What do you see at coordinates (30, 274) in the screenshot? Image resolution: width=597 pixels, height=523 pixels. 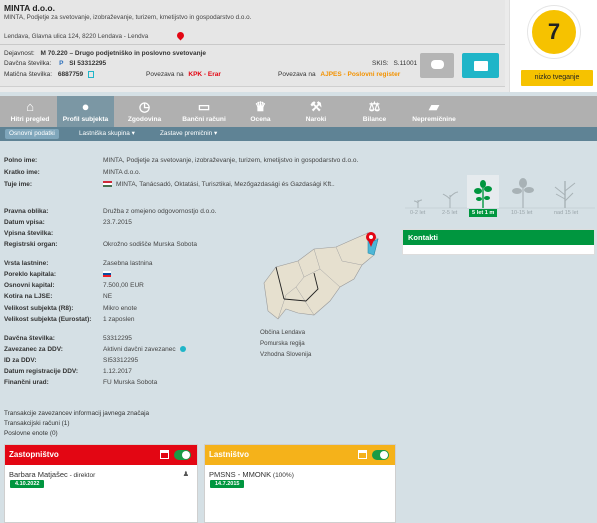 I see `poreklo-label: Poreklo kapitala:` at bounding box center [30, 274].